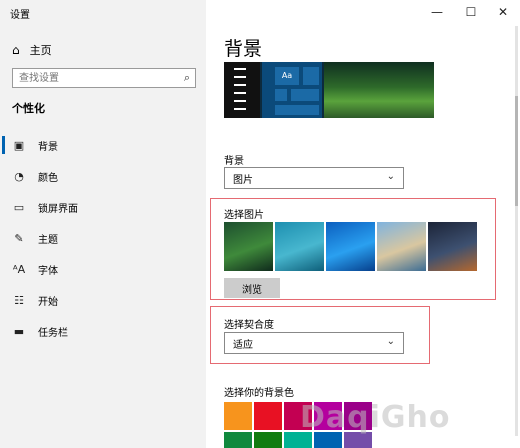  I want to click on search-box: ⌕, so click(104, 78).